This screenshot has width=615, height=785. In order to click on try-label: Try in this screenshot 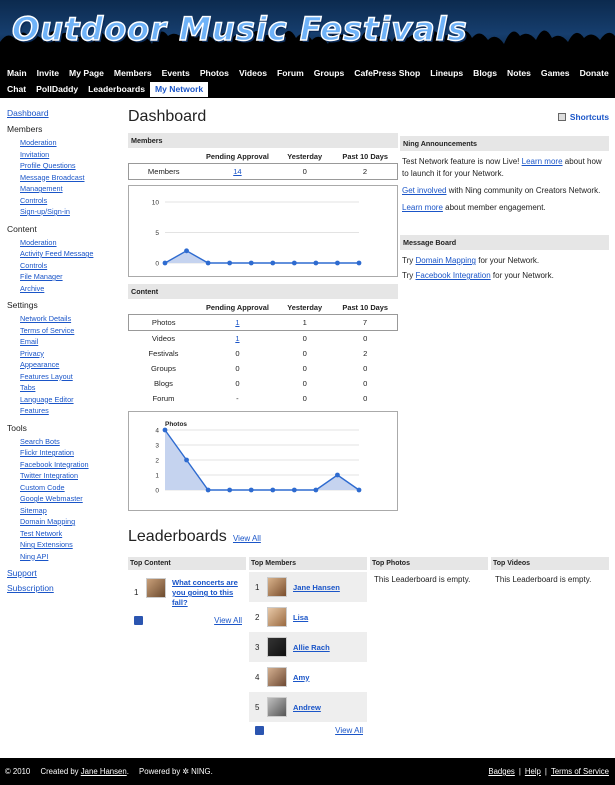, I will do `click(408, 275)`.